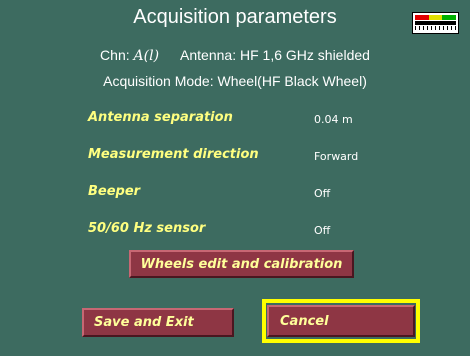  I want to click on page-title: Acquisition parameters, so click(235, 17).